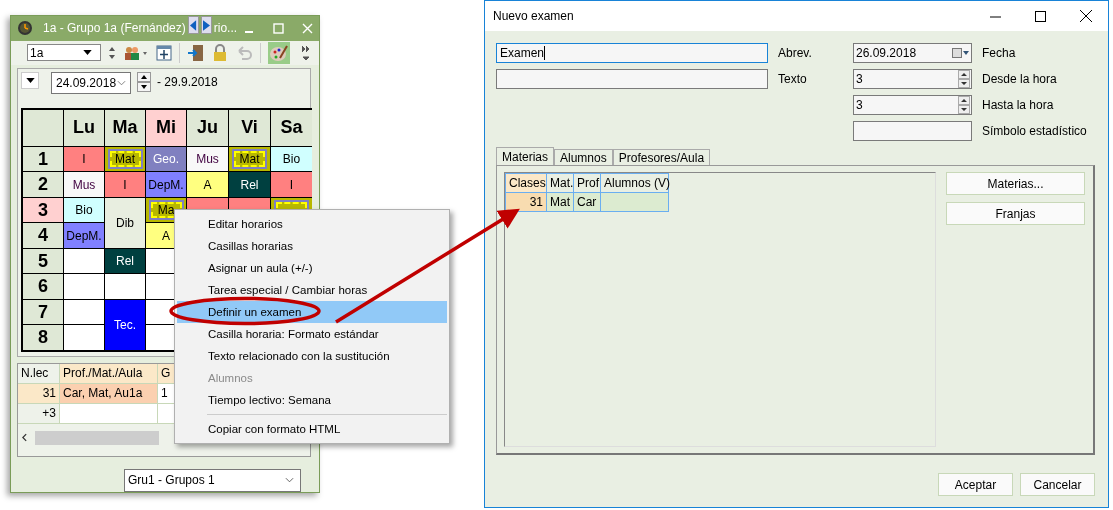  What do you see at coordinates (193, 25) in the screenshot?
I see `previous-button` at bounding box center [193, 25].